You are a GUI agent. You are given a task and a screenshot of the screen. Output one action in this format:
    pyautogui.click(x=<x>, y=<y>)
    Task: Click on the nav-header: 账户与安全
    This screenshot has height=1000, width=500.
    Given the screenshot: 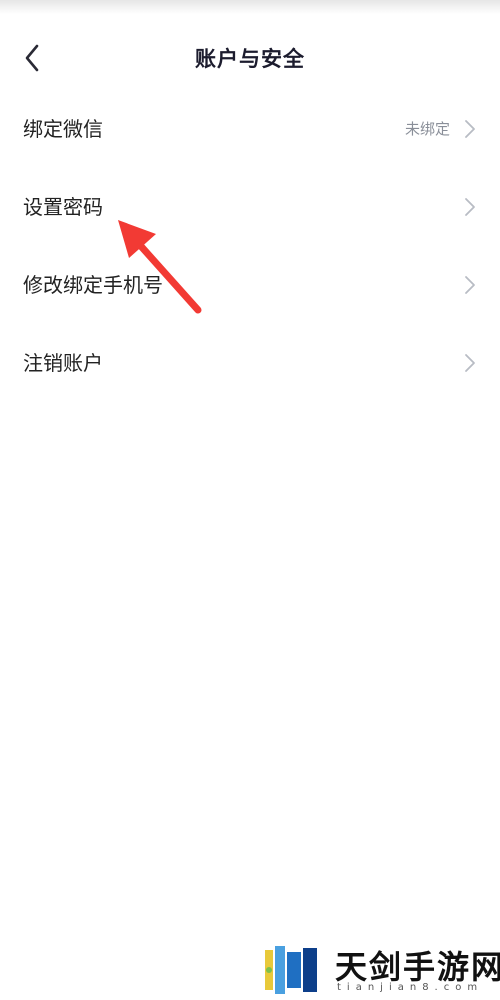 What is the action you would take?
    pyautogui.click(x=250, y=59)
    